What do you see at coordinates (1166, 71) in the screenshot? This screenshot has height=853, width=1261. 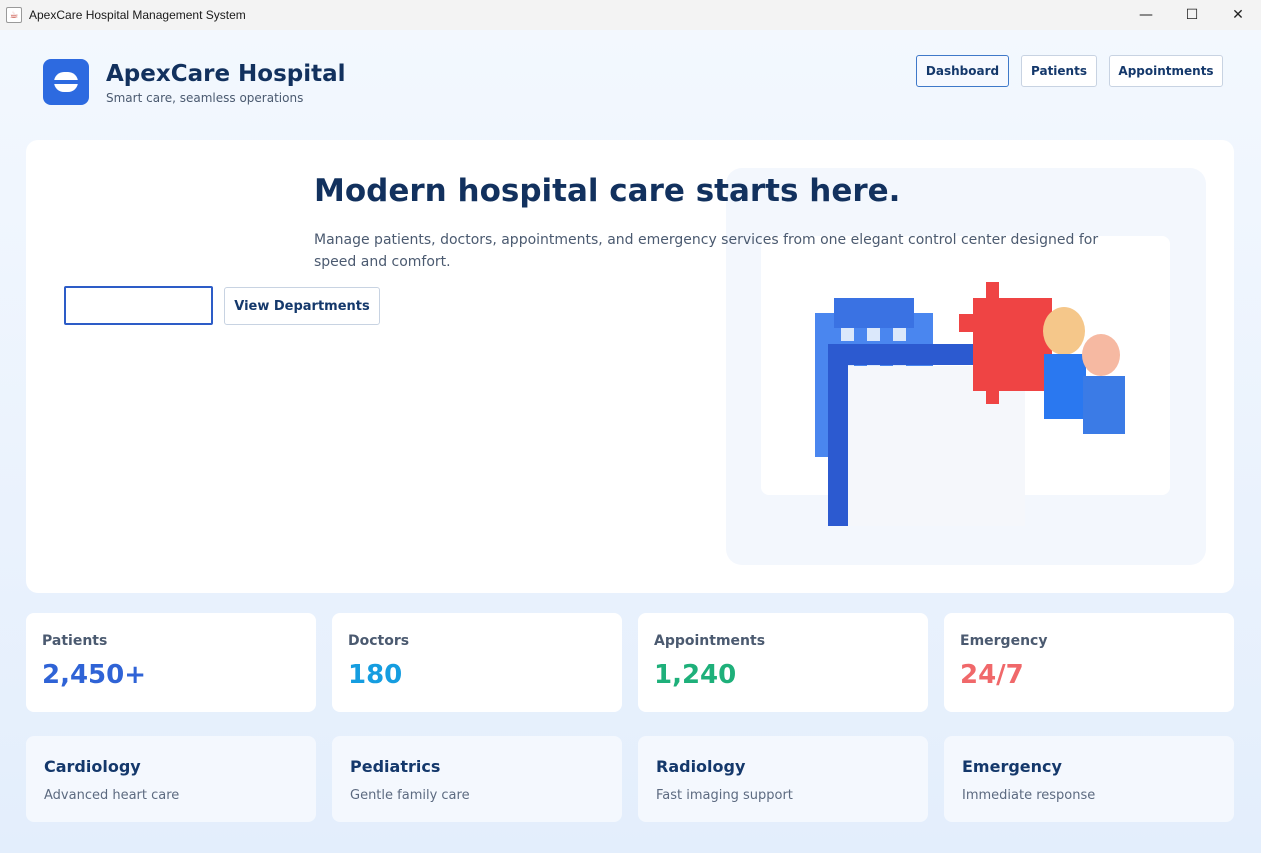 I see `nav-appointments-button: Appointments` at bounding box center [1166, 71].